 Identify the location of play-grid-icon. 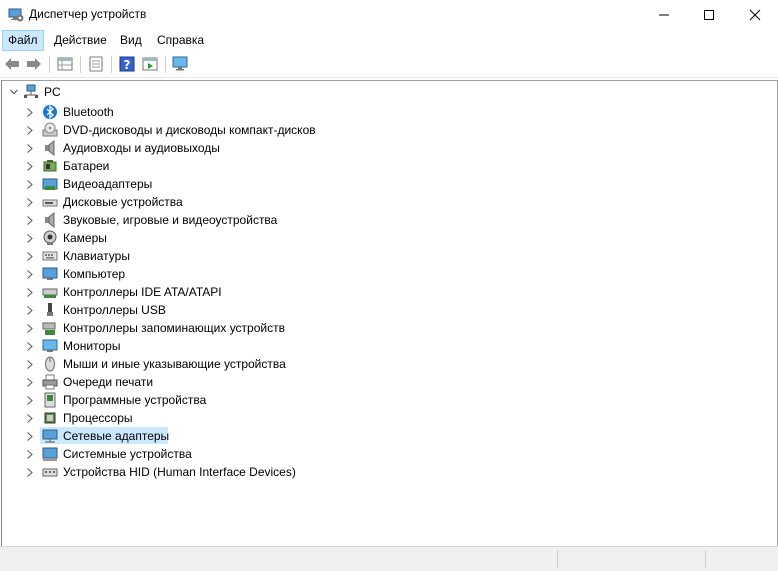
(150, 64).